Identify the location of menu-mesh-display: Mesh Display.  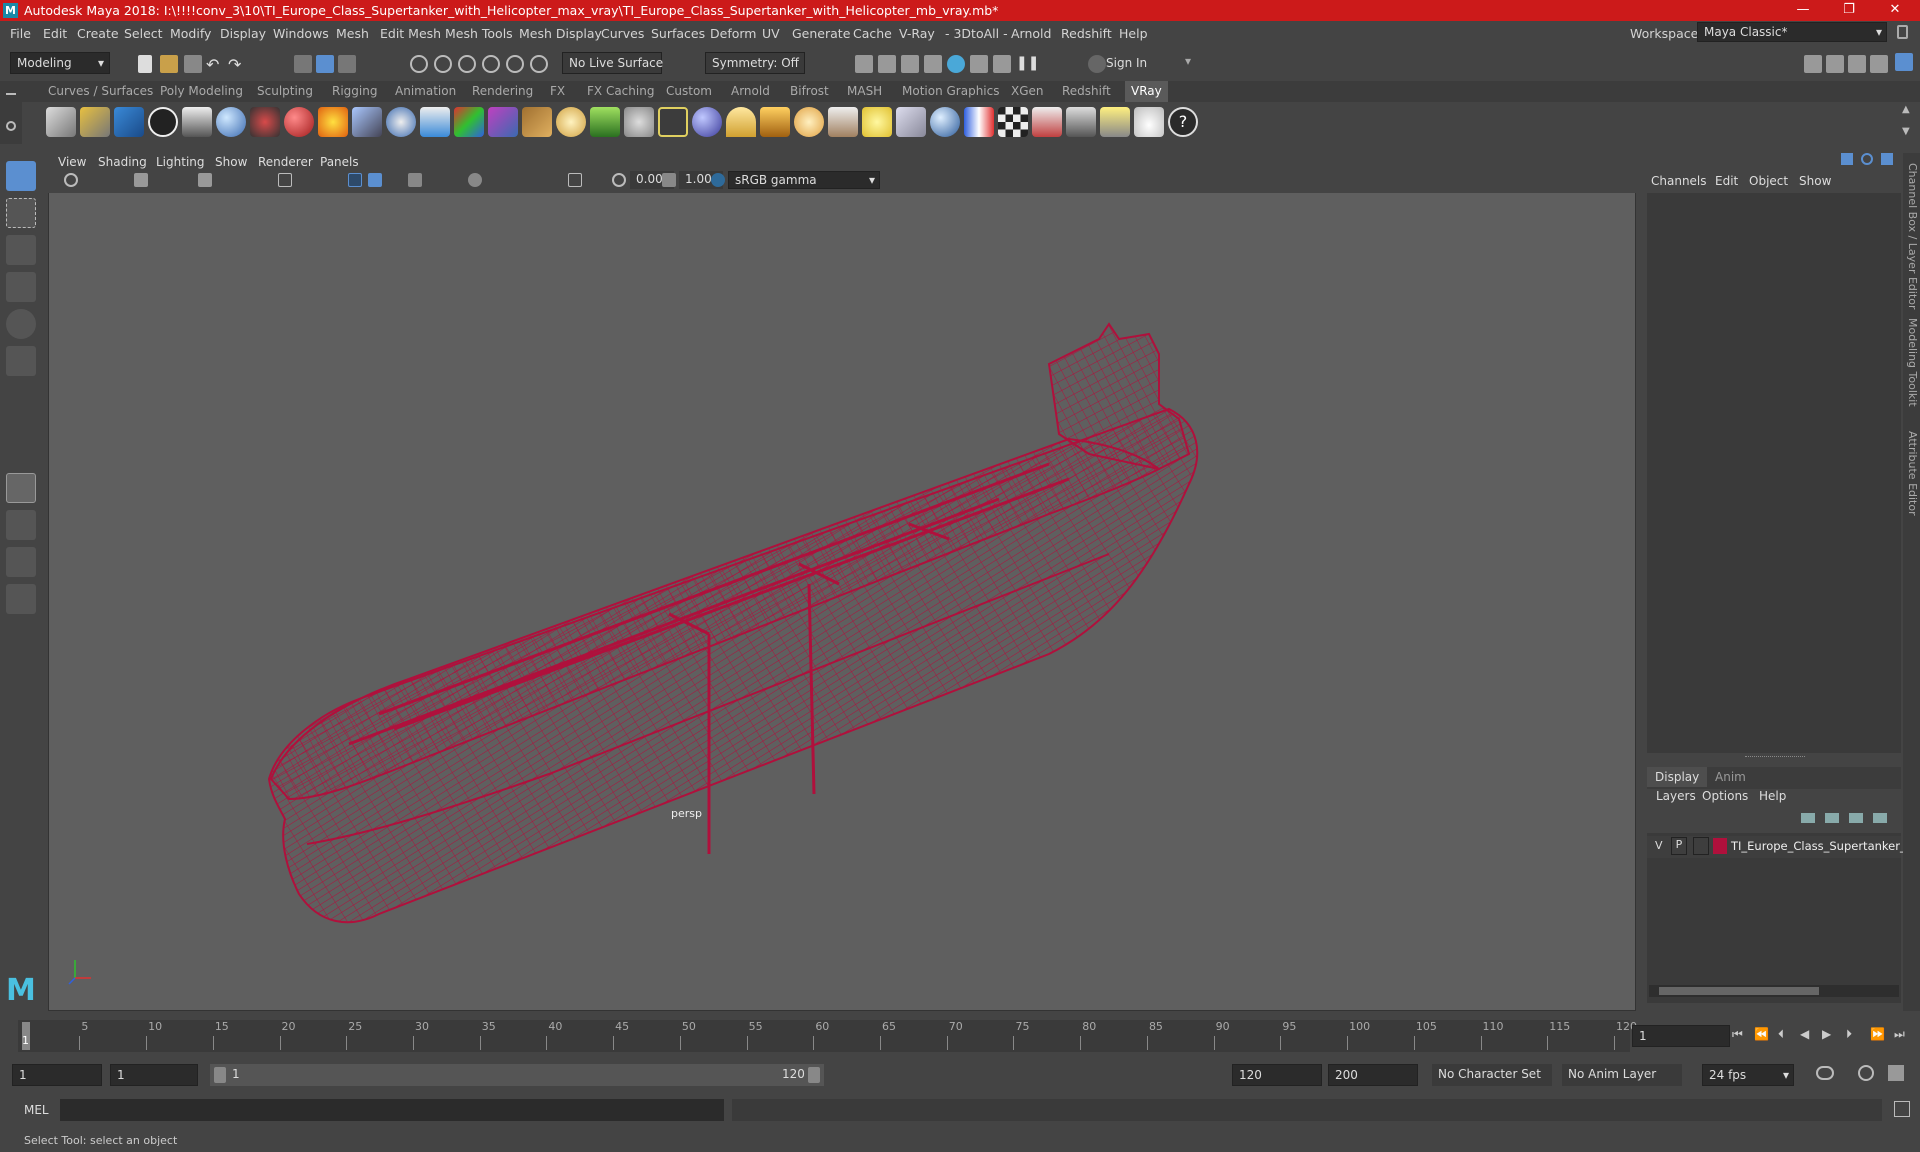
(560, 33).